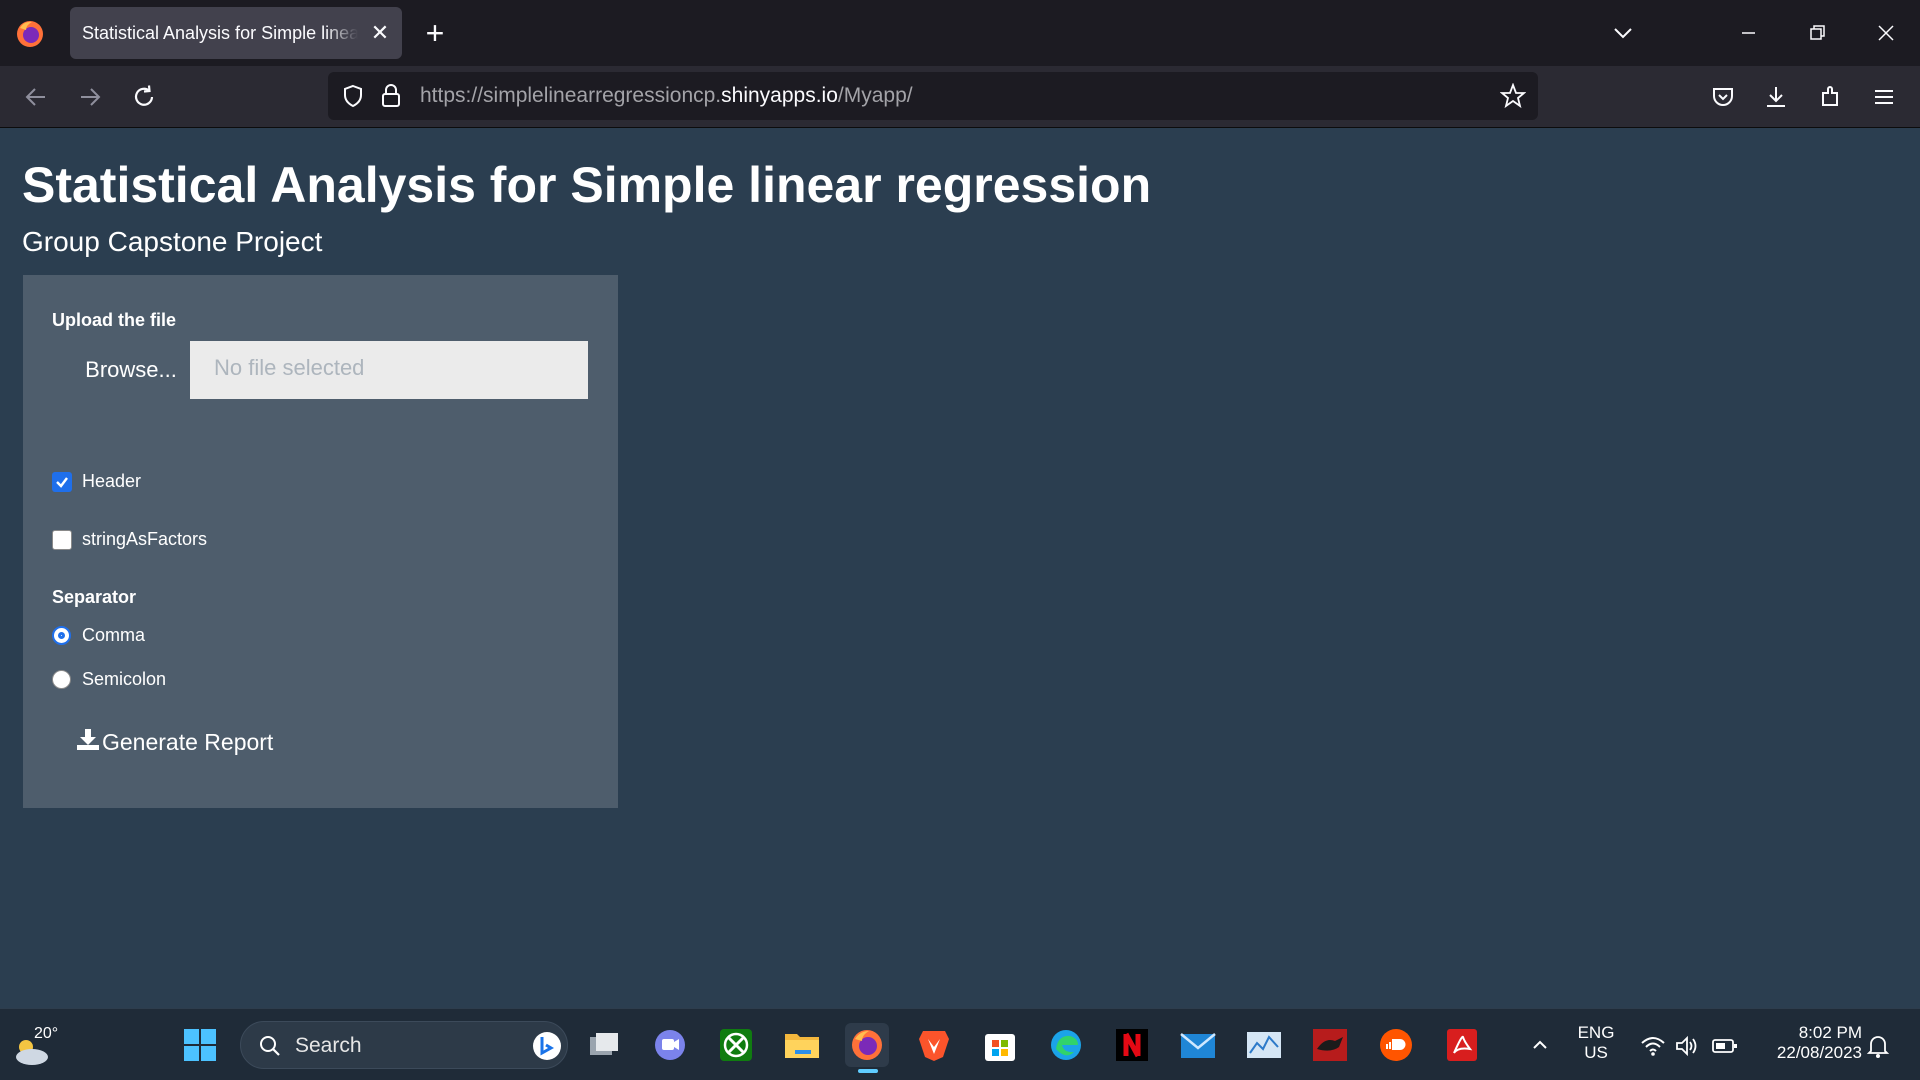 This screenshot has width=1920, height=1080. Describe the element at coordinates (960, 1044) in the screenshot. I see `windows-taskbar: 20° Search ENG US 8:02 PM 22/08/2023` at that location.